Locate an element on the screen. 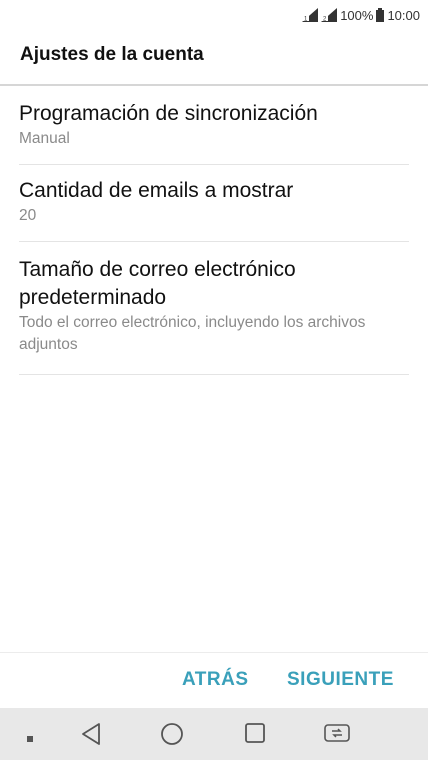 The image size is (428, 760). setting-title: Cantidad de emails a mostrar is located at coordinates (156, 190).